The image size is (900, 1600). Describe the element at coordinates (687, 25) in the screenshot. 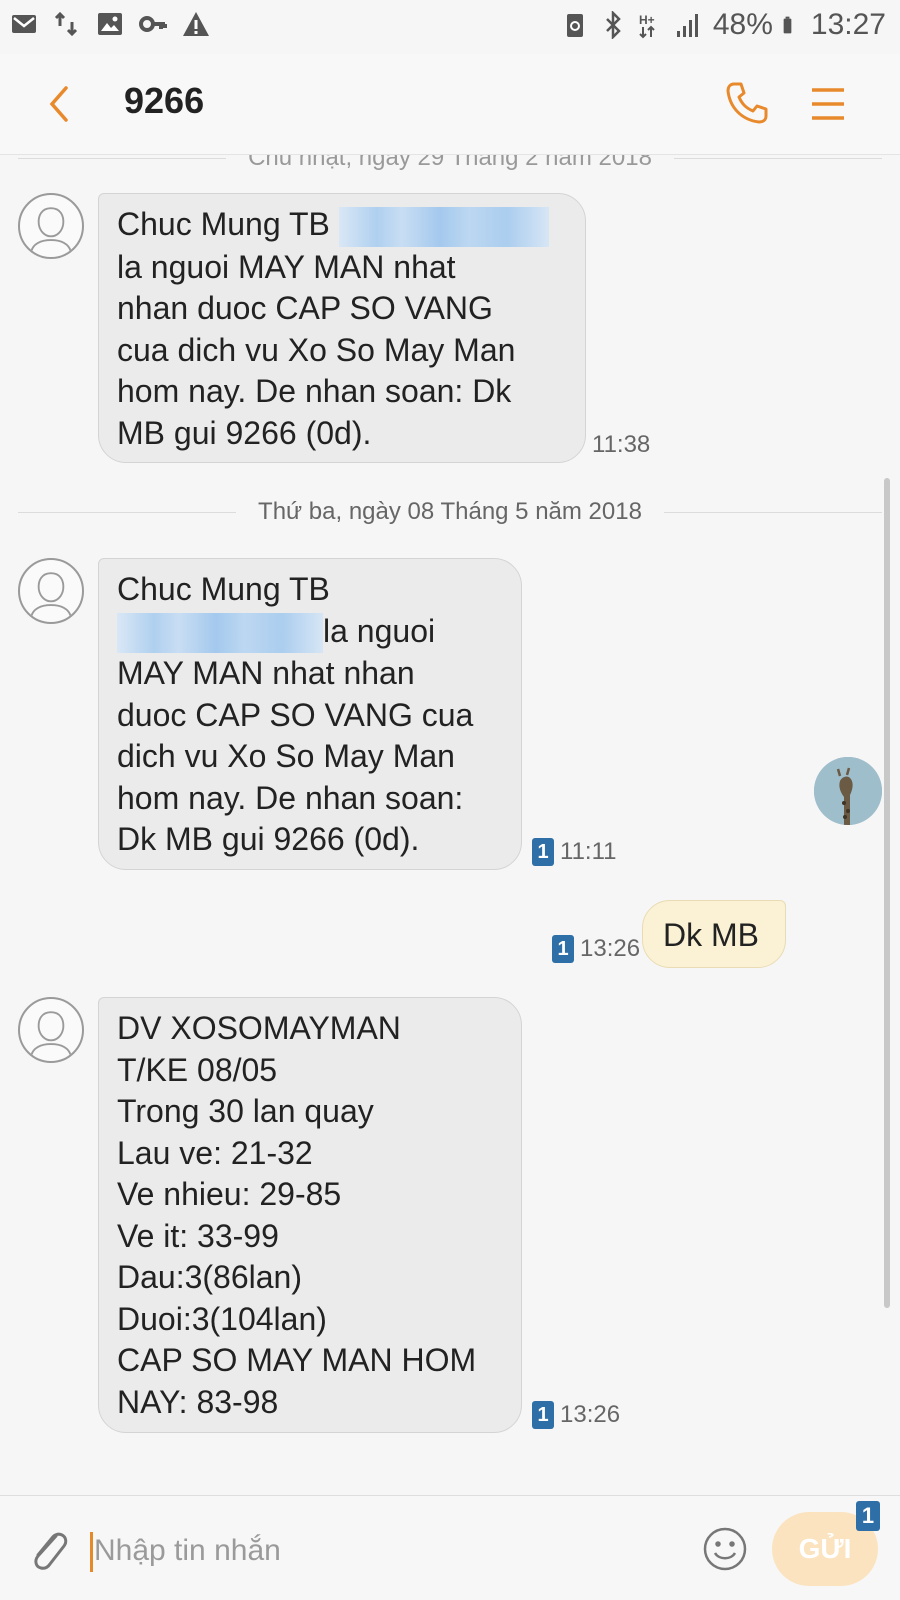

I see `signal-icon` at that location.